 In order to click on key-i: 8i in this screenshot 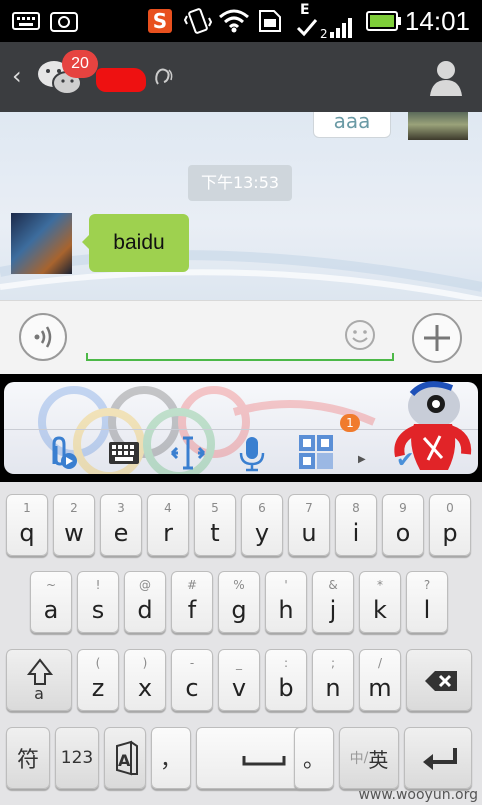, I will do `click(356, 525)`.